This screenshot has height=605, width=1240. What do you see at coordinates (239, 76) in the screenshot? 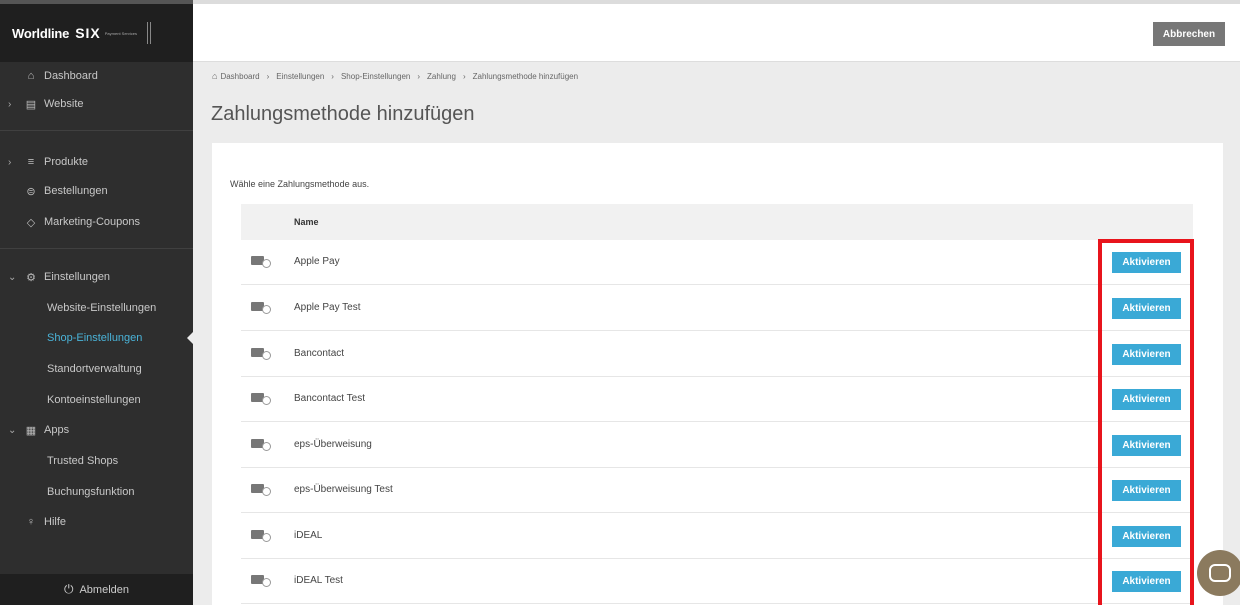
I see `breadcrumb-item: Dashboard` at bounding box center [239, 76].